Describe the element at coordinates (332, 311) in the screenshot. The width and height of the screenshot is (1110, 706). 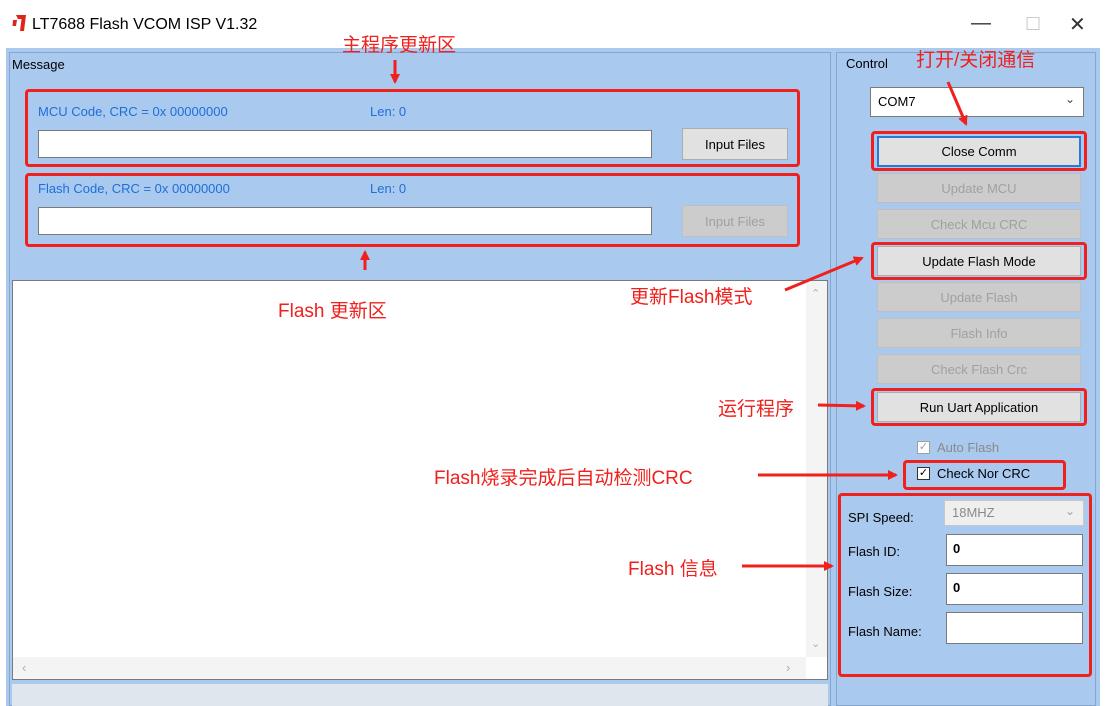
I see `annotation-flash-update-area: Flash 更新区` at that location.